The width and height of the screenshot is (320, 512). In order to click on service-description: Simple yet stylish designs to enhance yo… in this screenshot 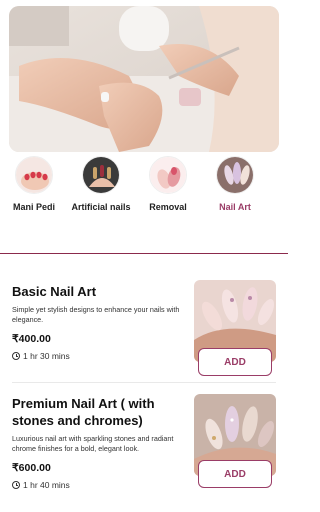, I will do `click(96, 314)`.